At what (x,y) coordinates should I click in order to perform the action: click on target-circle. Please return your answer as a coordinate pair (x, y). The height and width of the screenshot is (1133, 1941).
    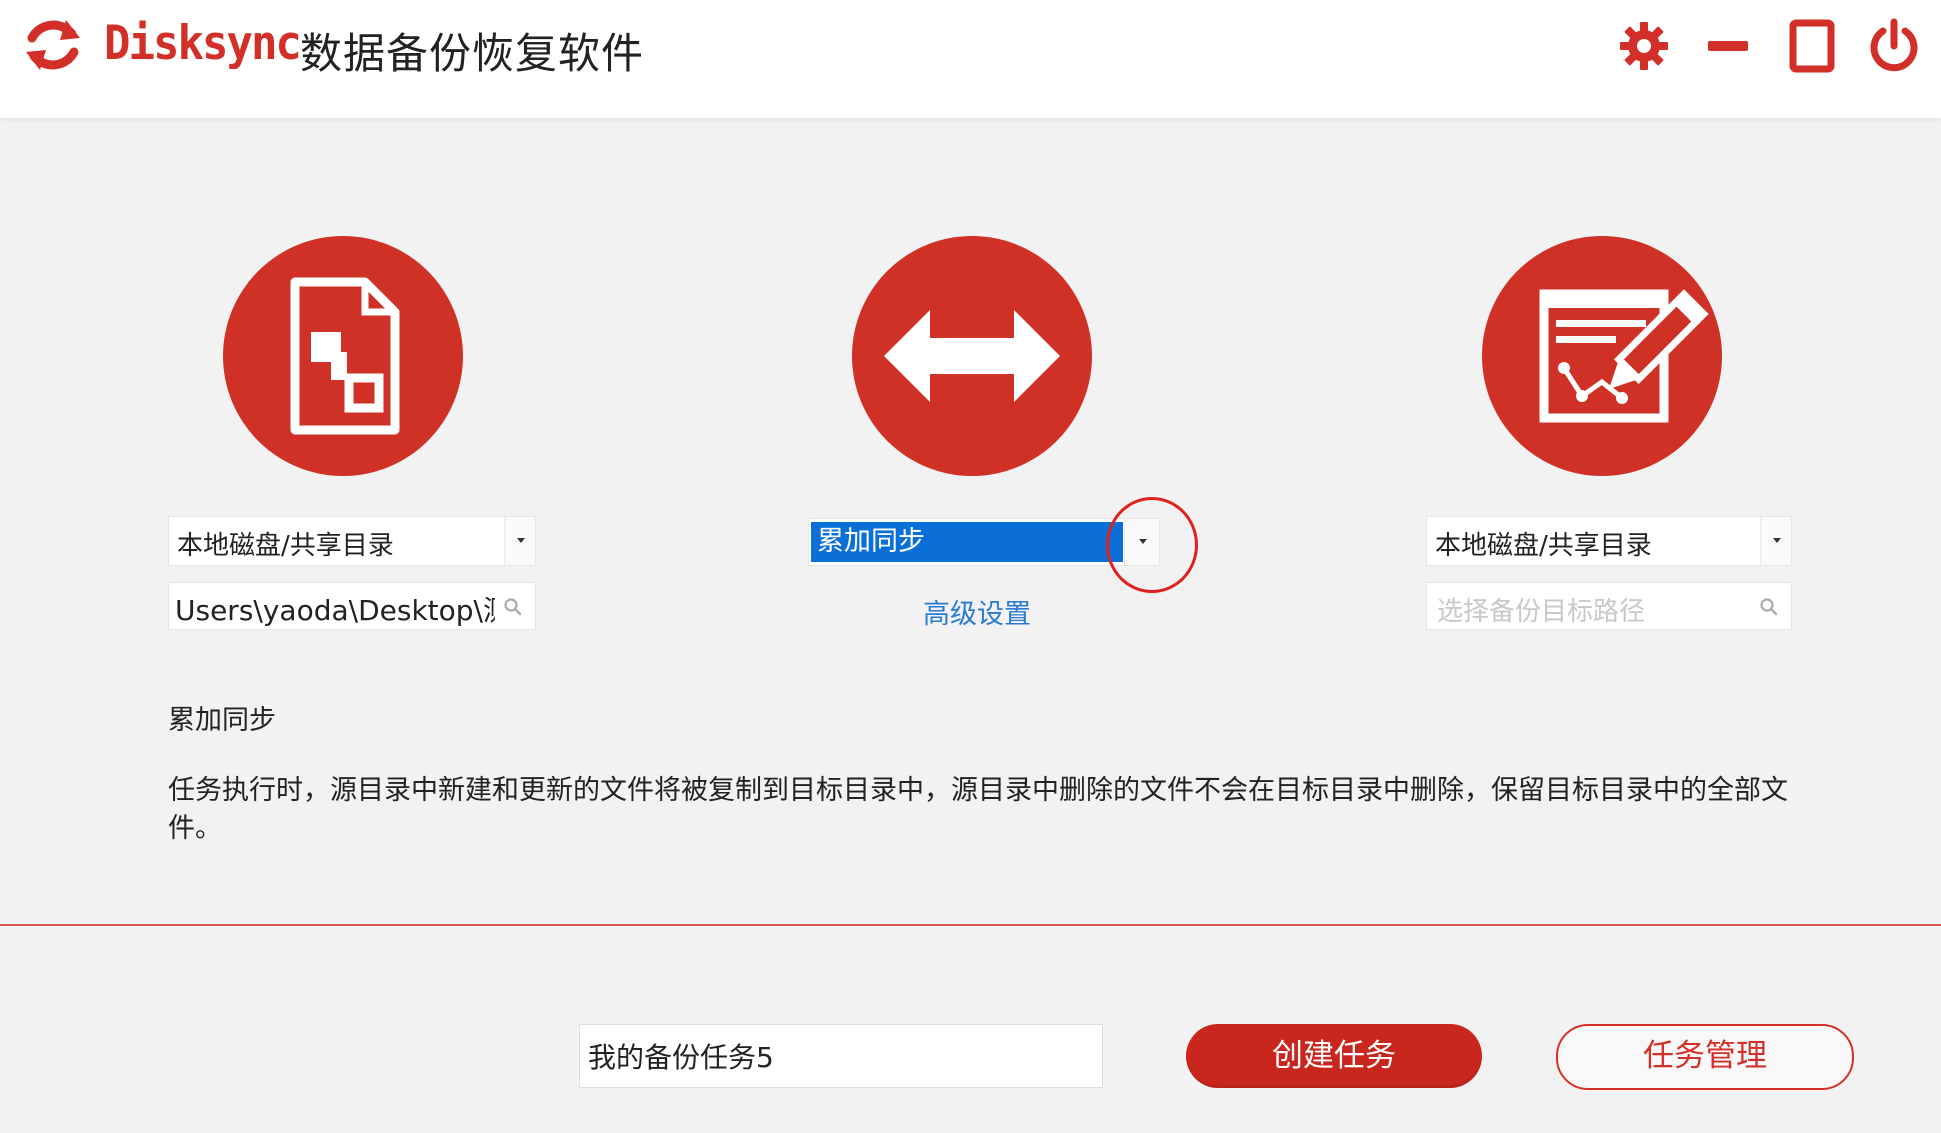
    Looking at the image, I should click on (1602, 356).